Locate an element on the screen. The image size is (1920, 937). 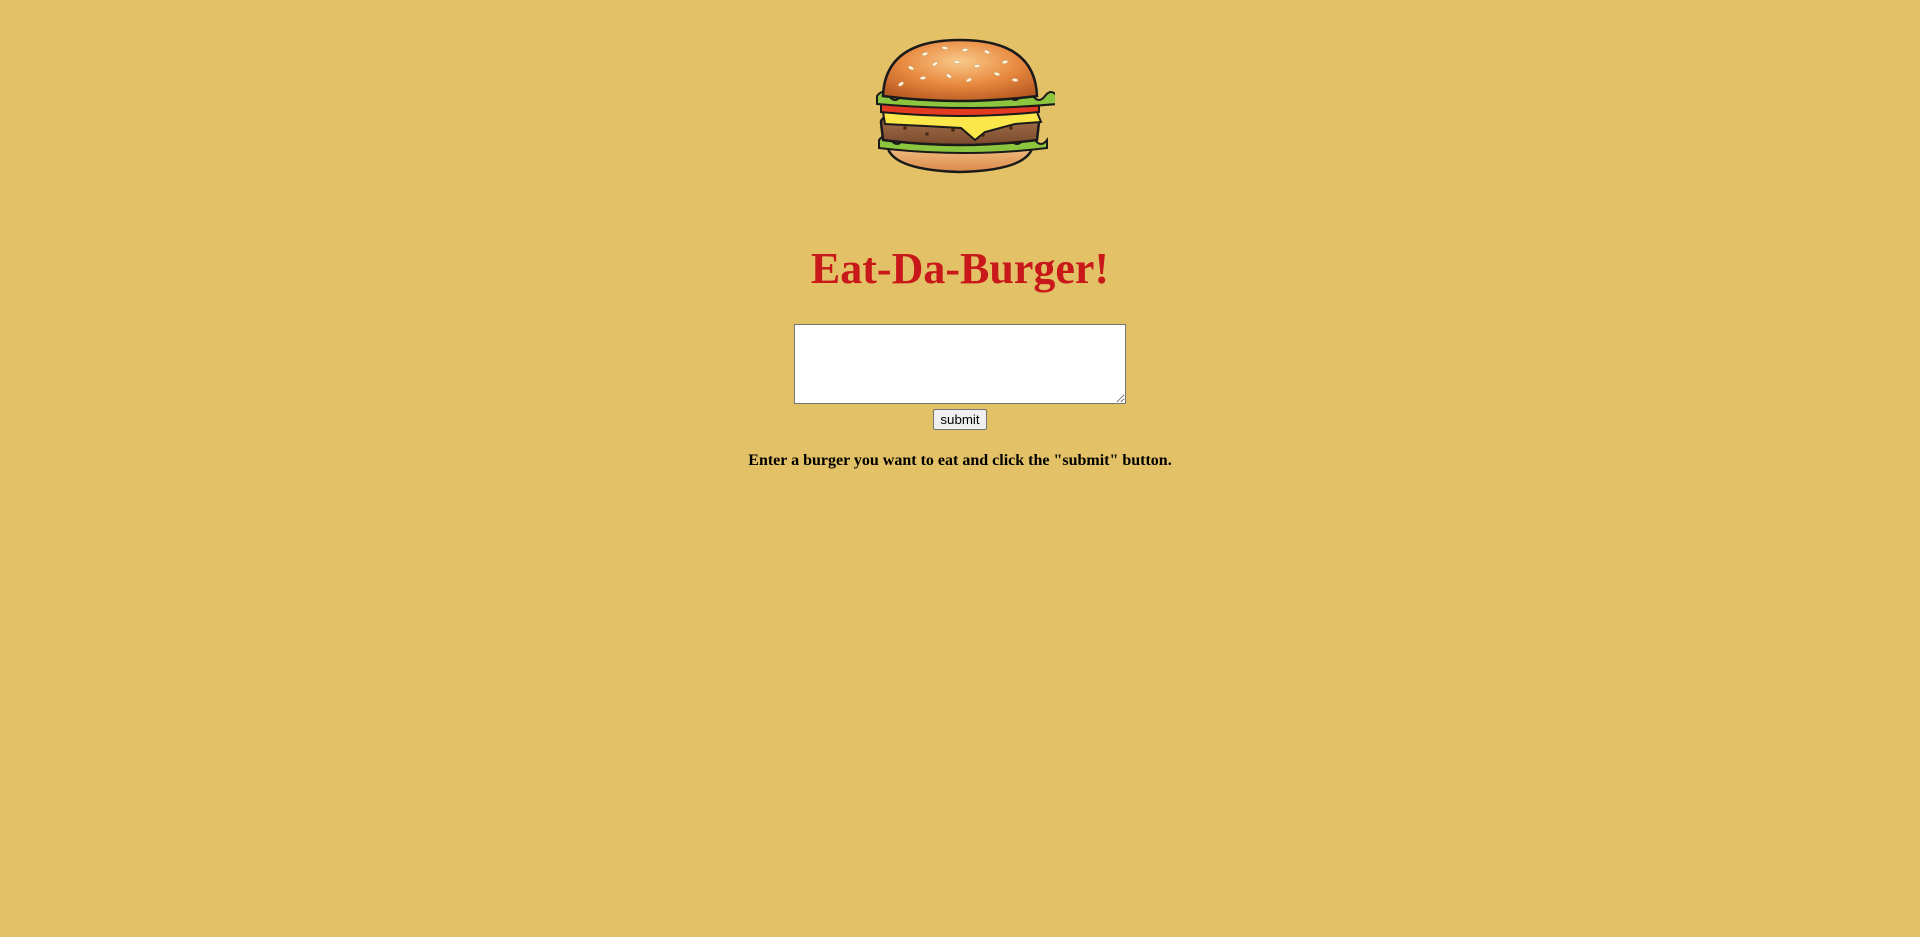
submit-button: submit is located at coordinates (960, 419).